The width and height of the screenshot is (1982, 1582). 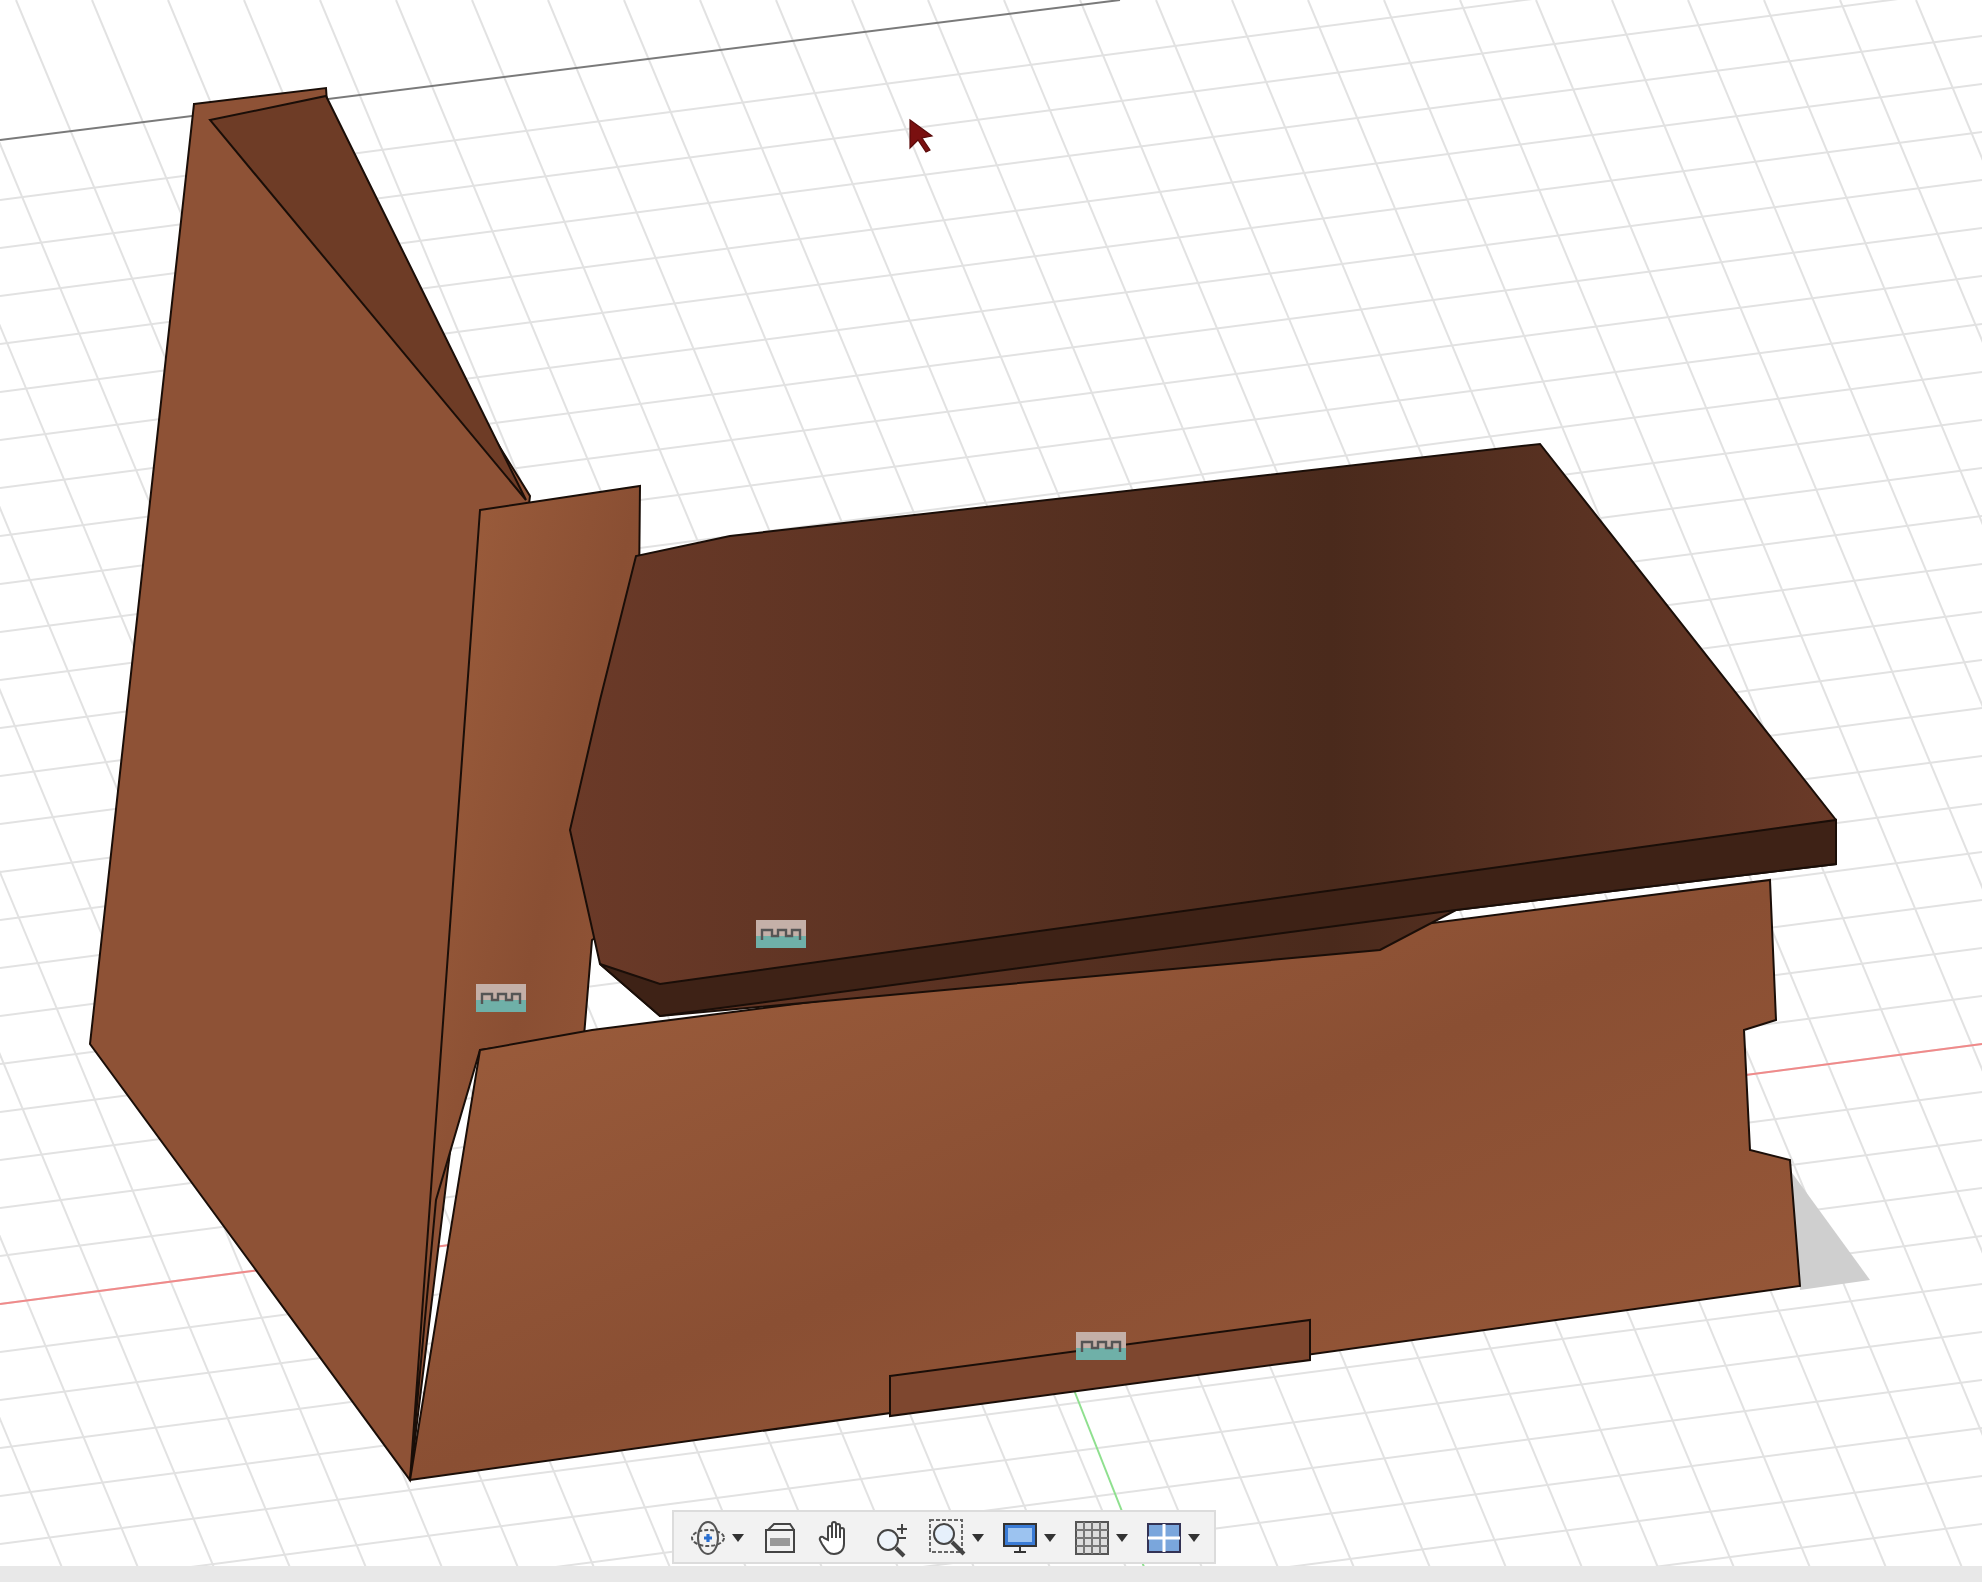 I want to click on viewports-icon, so click(x=1164, y=1537).